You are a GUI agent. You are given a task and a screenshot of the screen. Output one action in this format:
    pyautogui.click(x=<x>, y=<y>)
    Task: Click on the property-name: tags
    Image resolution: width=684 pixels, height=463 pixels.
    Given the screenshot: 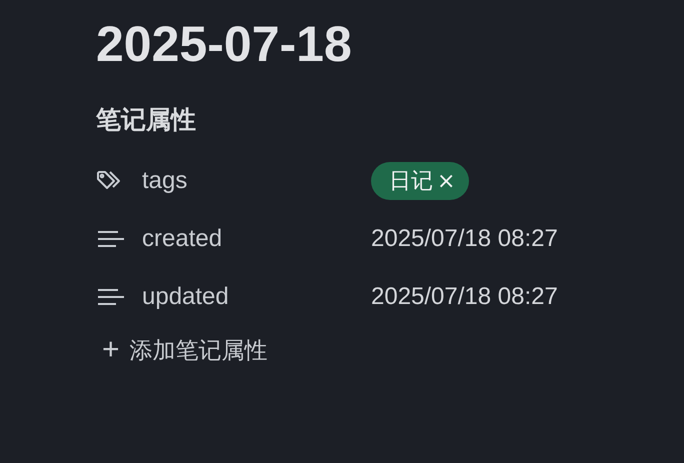 What is the action you would take?
    pyautogui.click(x=165, y=181)
    